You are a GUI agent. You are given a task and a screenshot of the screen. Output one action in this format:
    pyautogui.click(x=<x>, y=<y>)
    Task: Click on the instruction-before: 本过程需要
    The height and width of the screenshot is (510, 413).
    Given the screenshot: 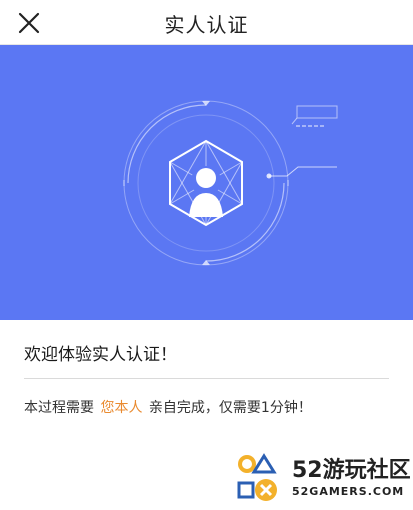 What is the action you would take?
    pyautogui.click(x=59, y=408)
    